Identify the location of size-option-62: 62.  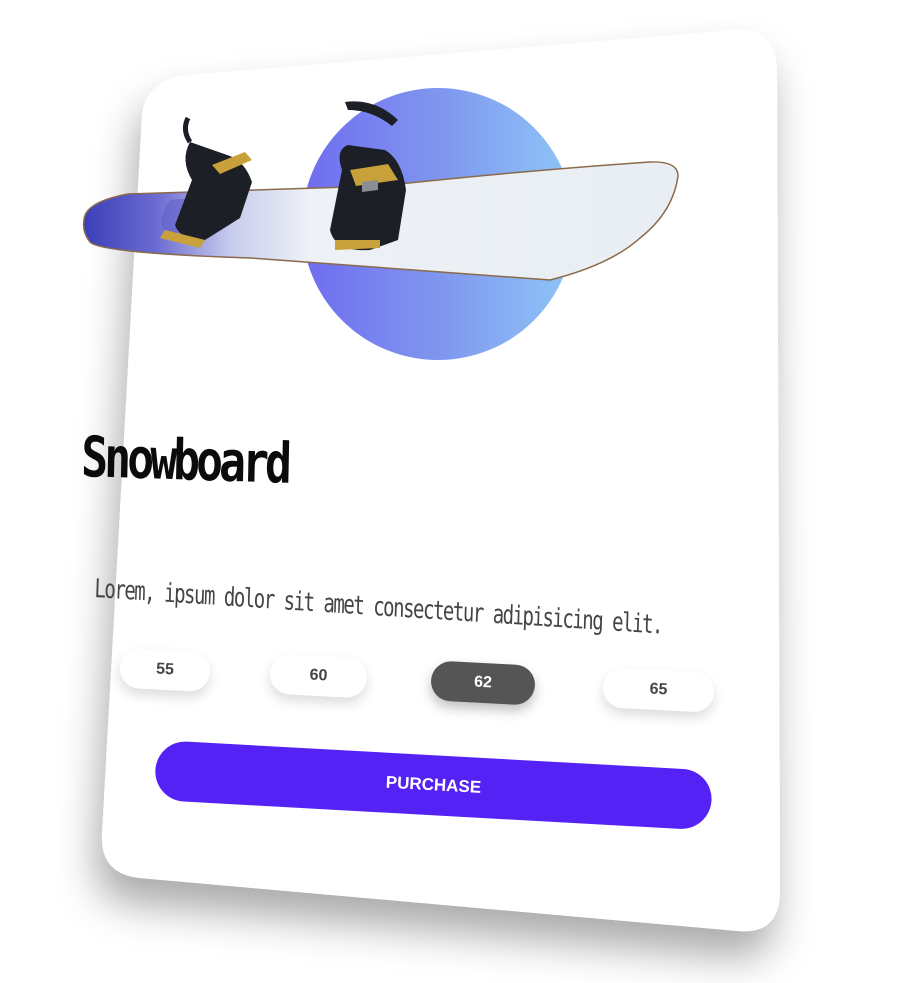
(483, 683).